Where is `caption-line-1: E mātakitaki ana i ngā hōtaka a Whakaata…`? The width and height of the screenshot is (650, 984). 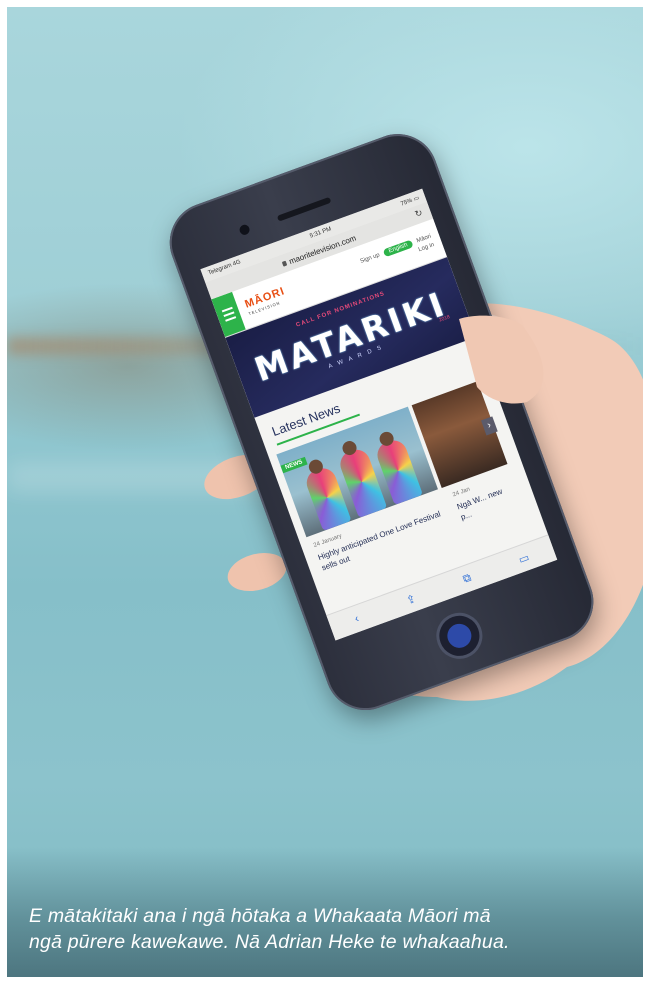 caption-line-1: E mātakitaki ana i ngā hōtaka a Whakaata… is located at coordinates (260, 916).